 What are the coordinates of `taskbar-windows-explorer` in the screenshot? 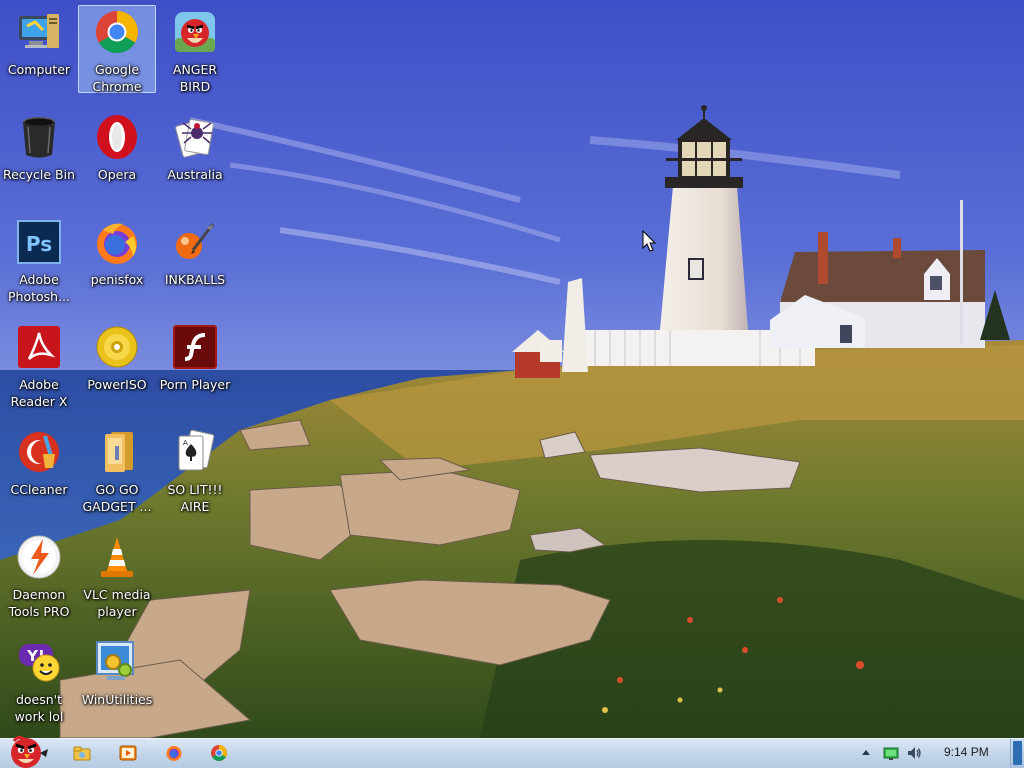 It's located at (82, 753).